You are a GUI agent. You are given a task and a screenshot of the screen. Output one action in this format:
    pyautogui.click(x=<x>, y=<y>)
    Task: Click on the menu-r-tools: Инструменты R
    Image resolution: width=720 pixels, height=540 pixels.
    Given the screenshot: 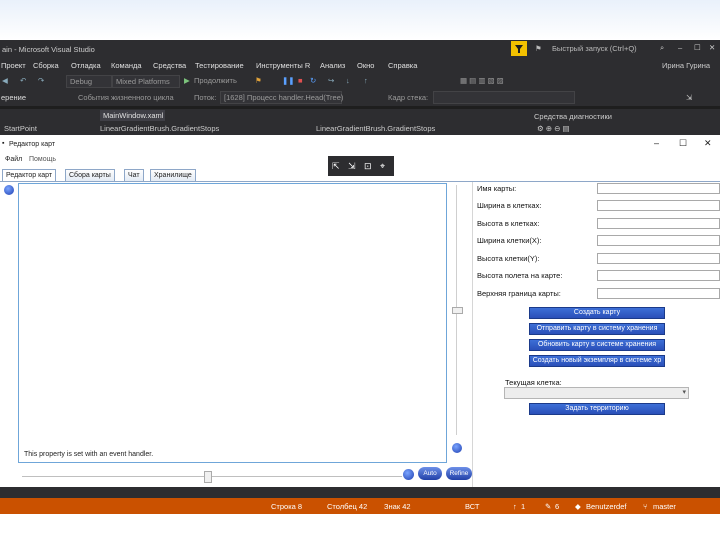 What is the action you would take?
    pyautogui.click(x=283, y=65)
    